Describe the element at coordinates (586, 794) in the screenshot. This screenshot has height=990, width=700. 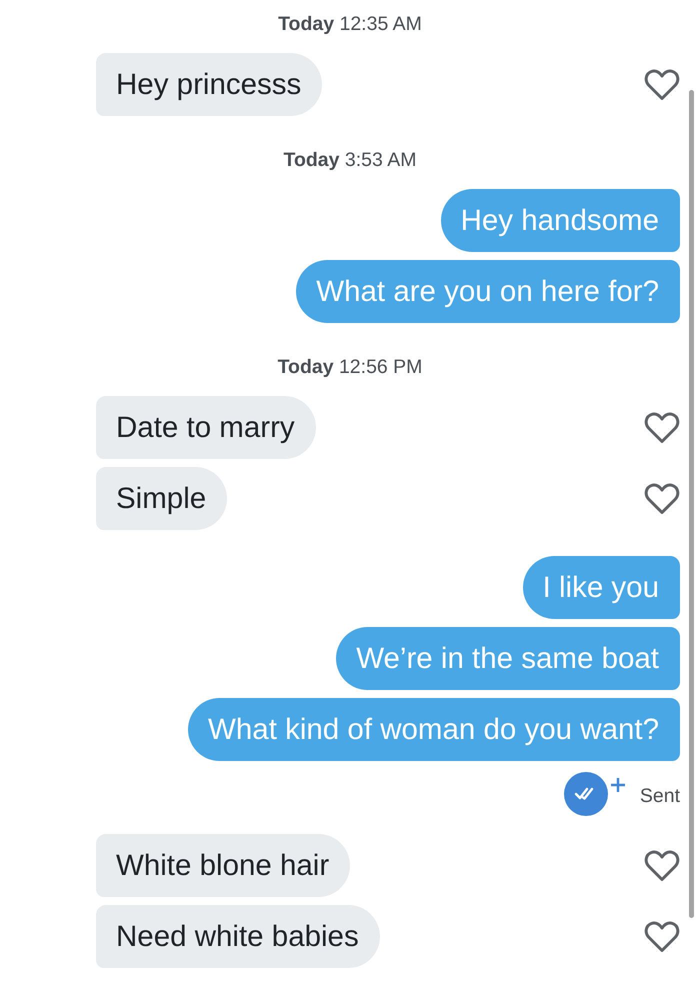
I see `double-check-icon` at that location.